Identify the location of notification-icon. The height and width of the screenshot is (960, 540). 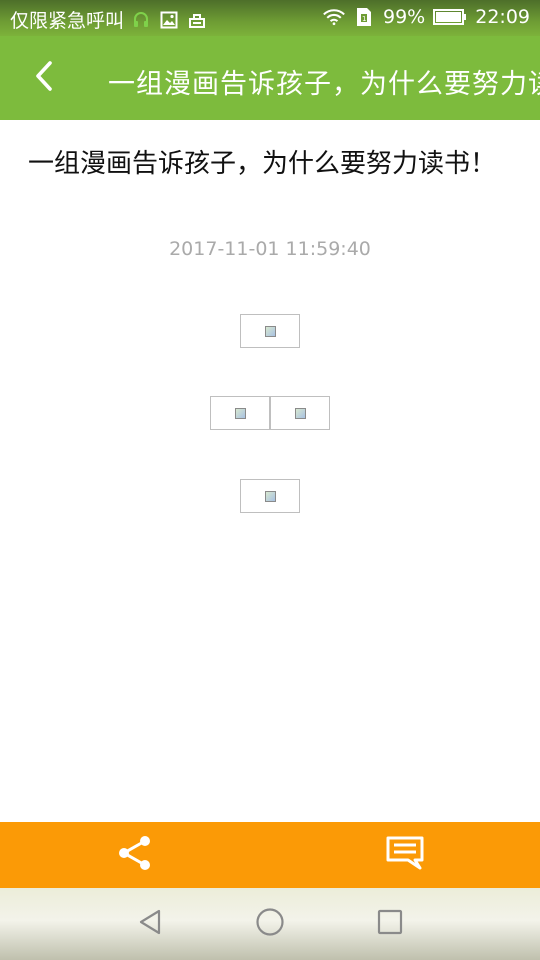
(197, 20).